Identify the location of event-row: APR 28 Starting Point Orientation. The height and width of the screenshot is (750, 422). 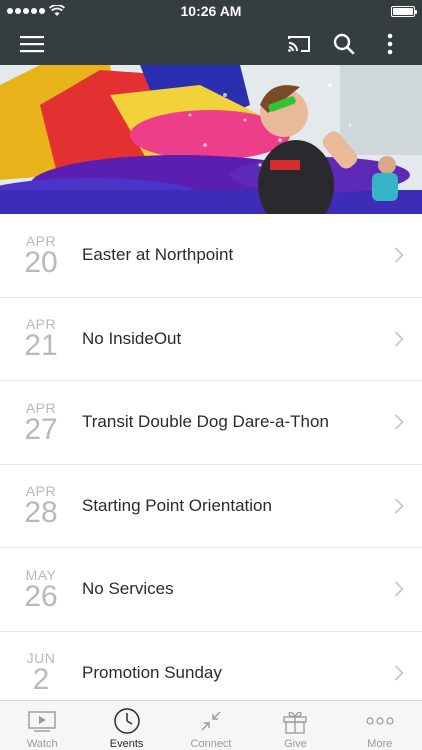
(211, 506).